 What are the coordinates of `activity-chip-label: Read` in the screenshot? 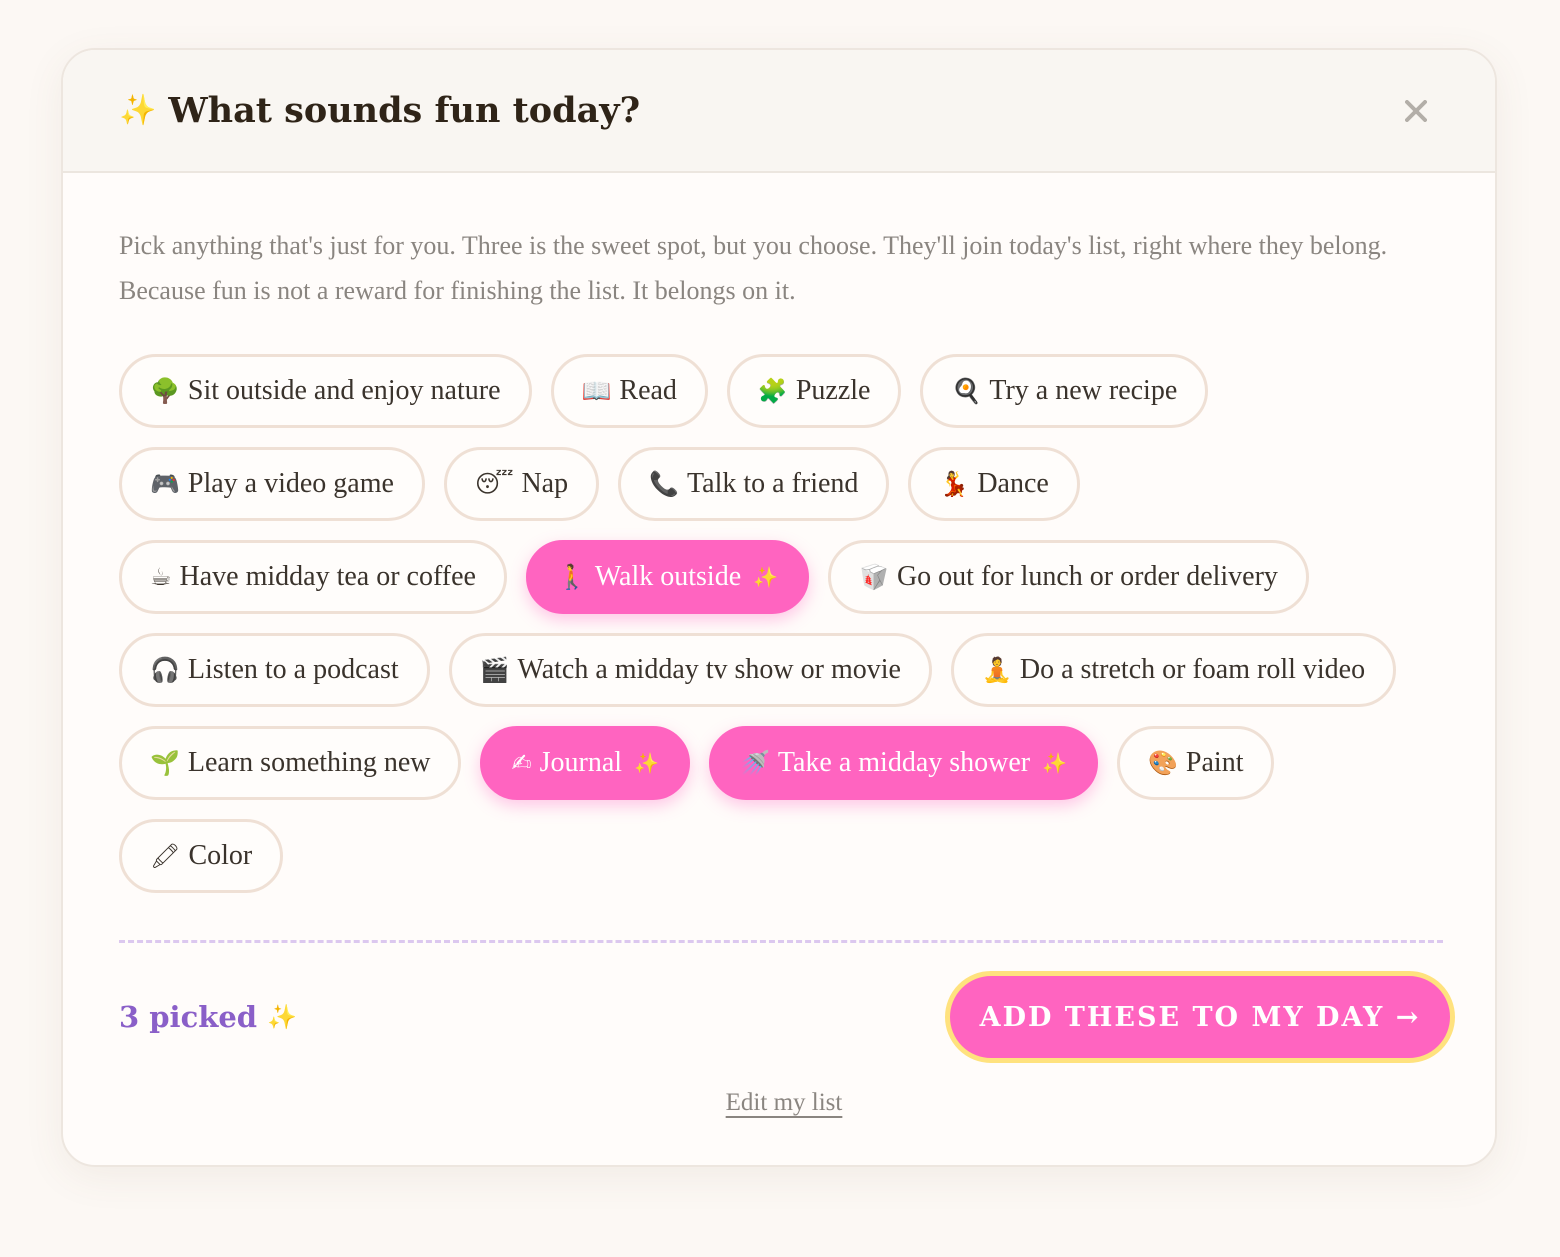 It's located at (648, 390).